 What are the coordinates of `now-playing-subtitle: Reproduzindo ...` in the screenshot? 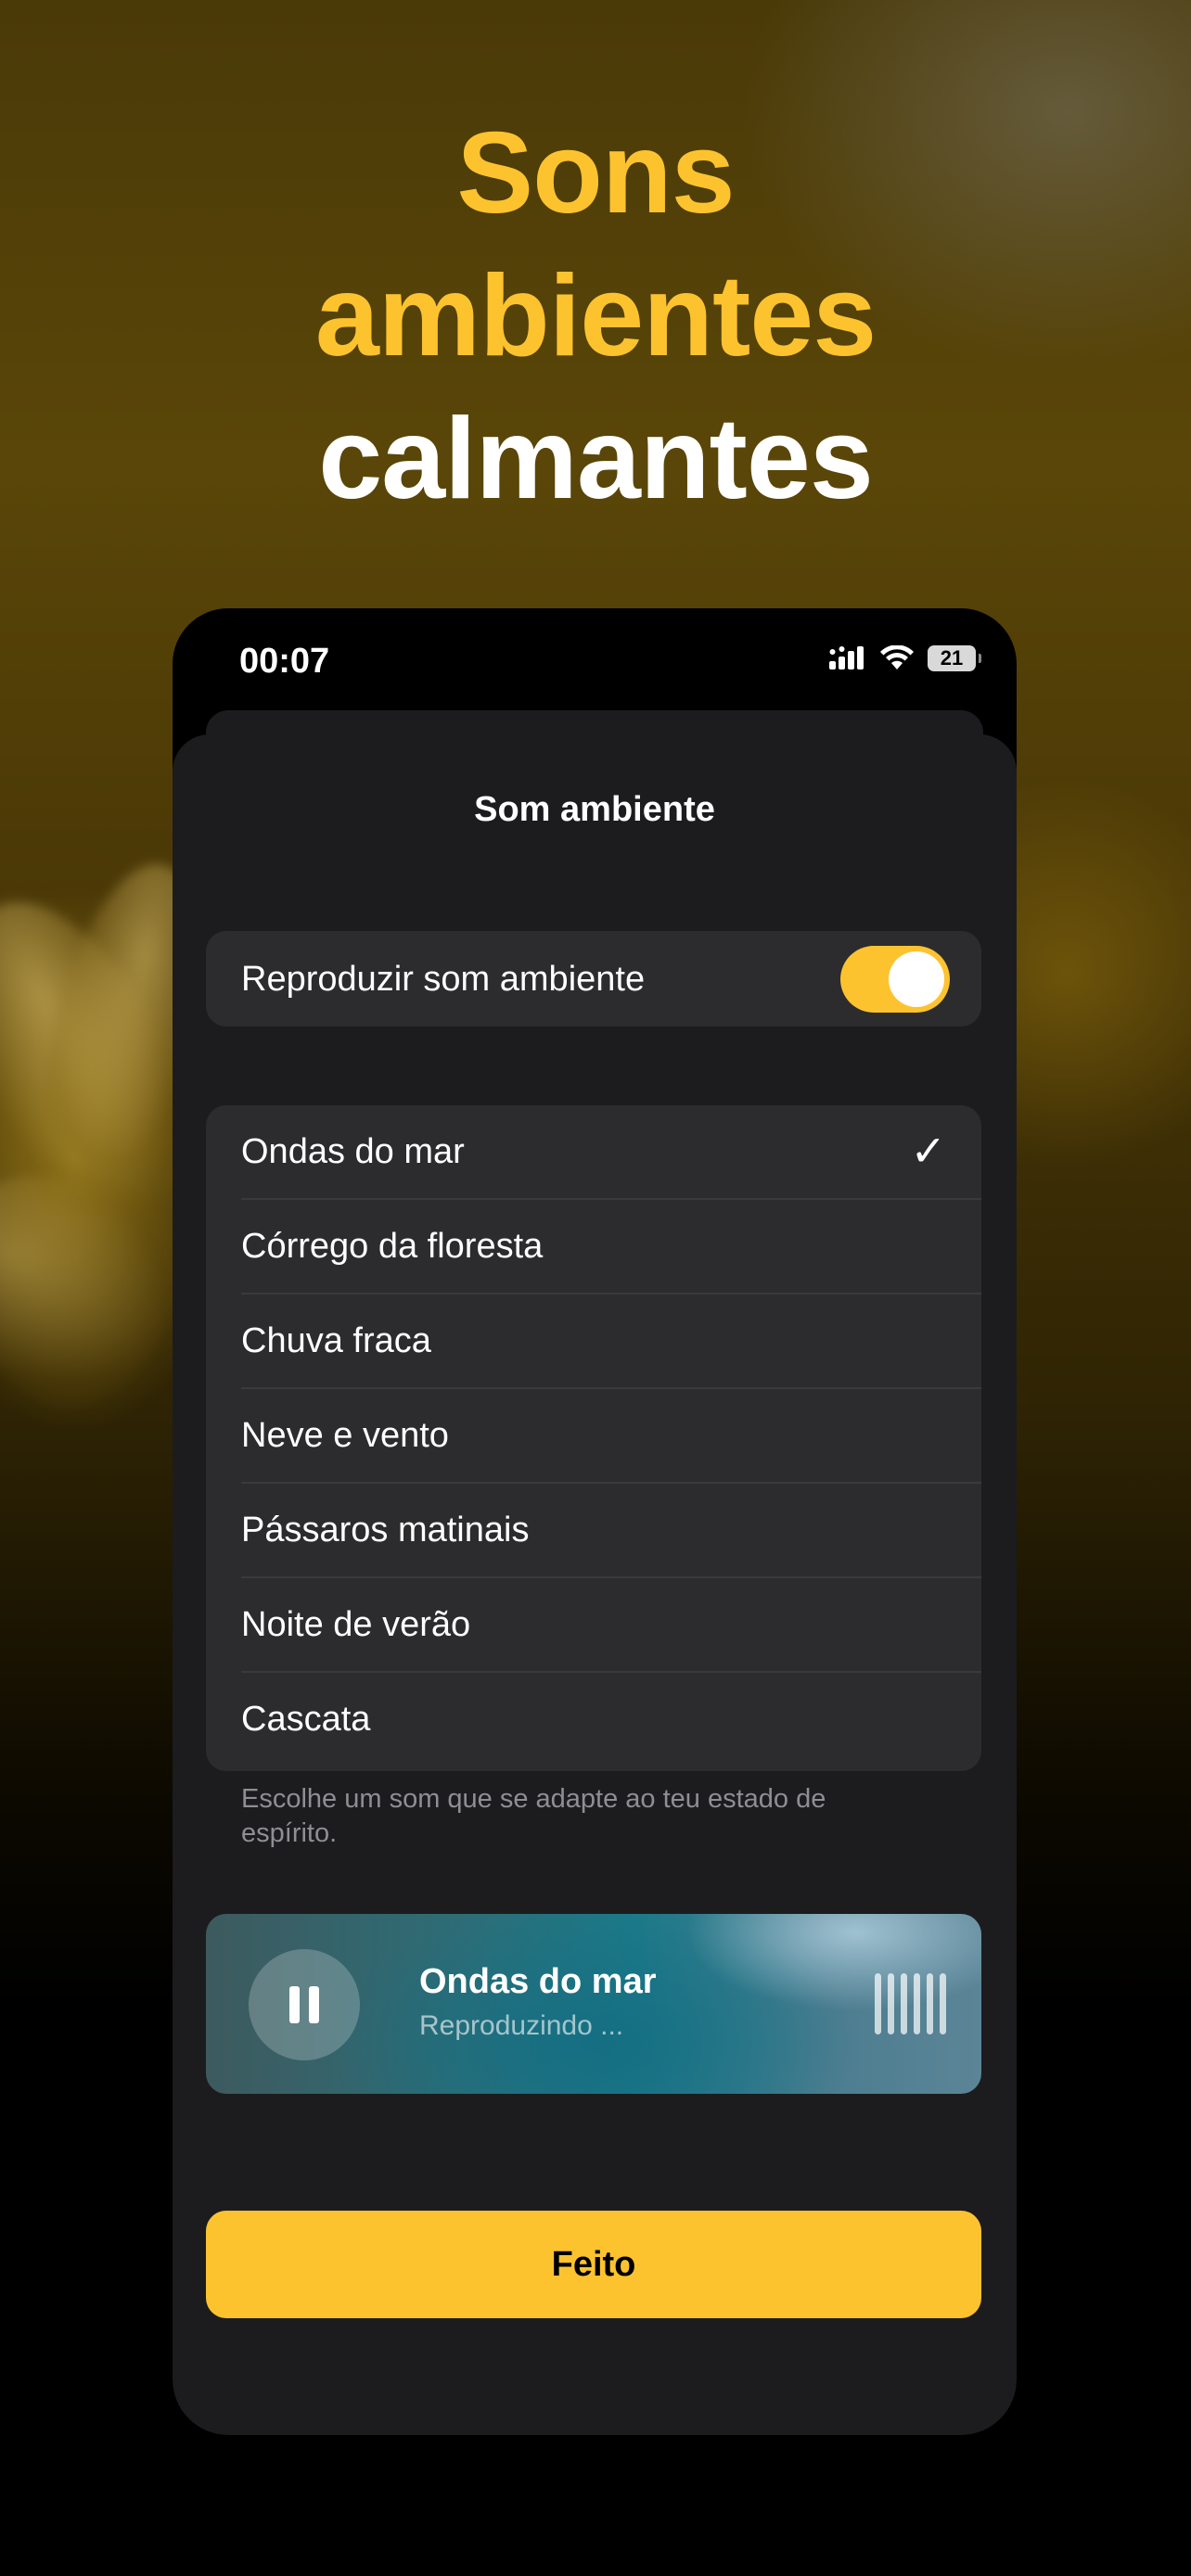 It's located at (521, 2025).